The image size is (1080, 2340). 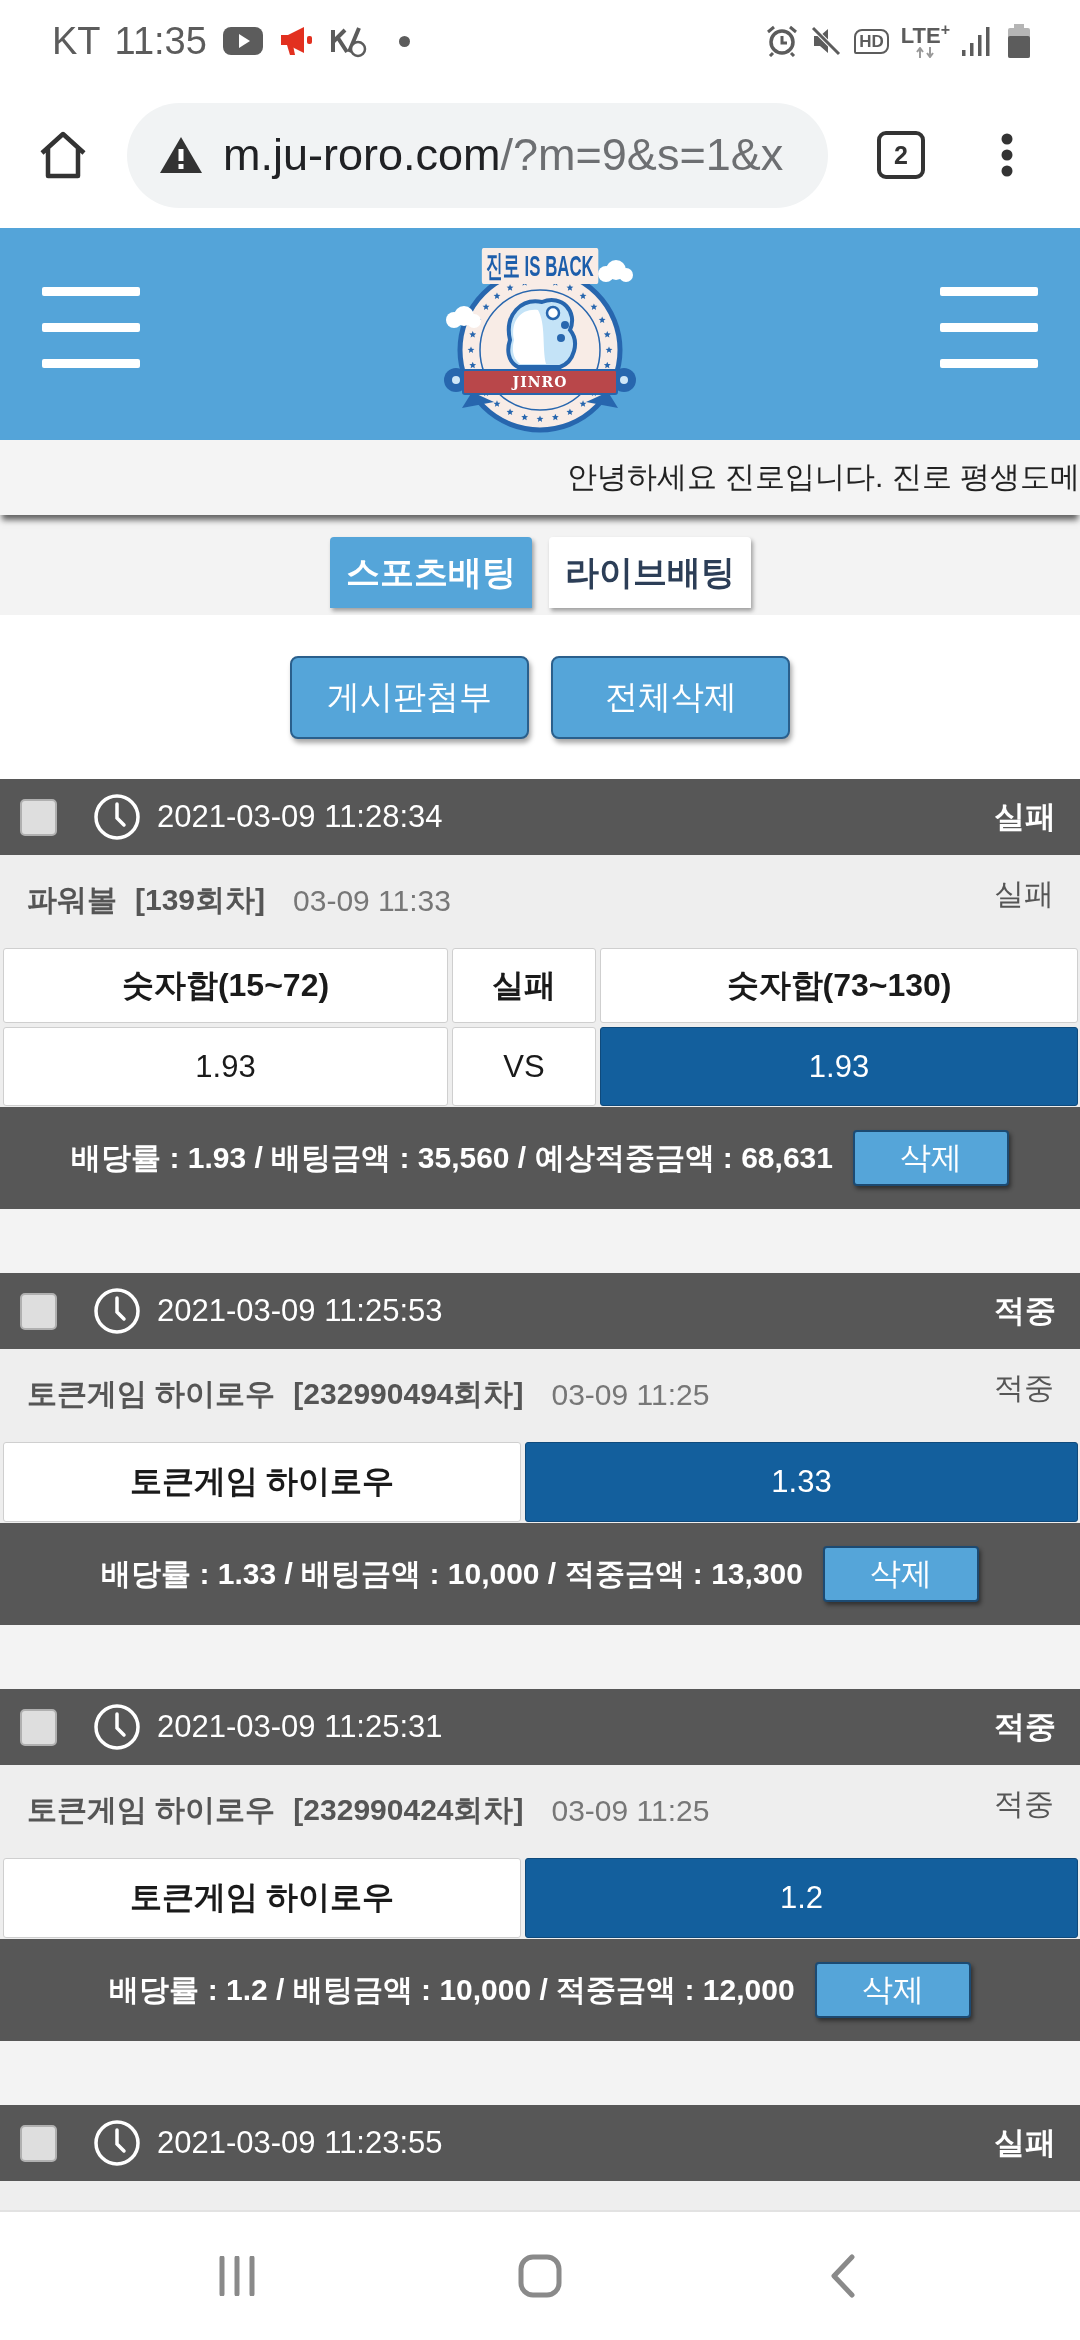 I want to click on dot-icon, so click(x=404, y=41).